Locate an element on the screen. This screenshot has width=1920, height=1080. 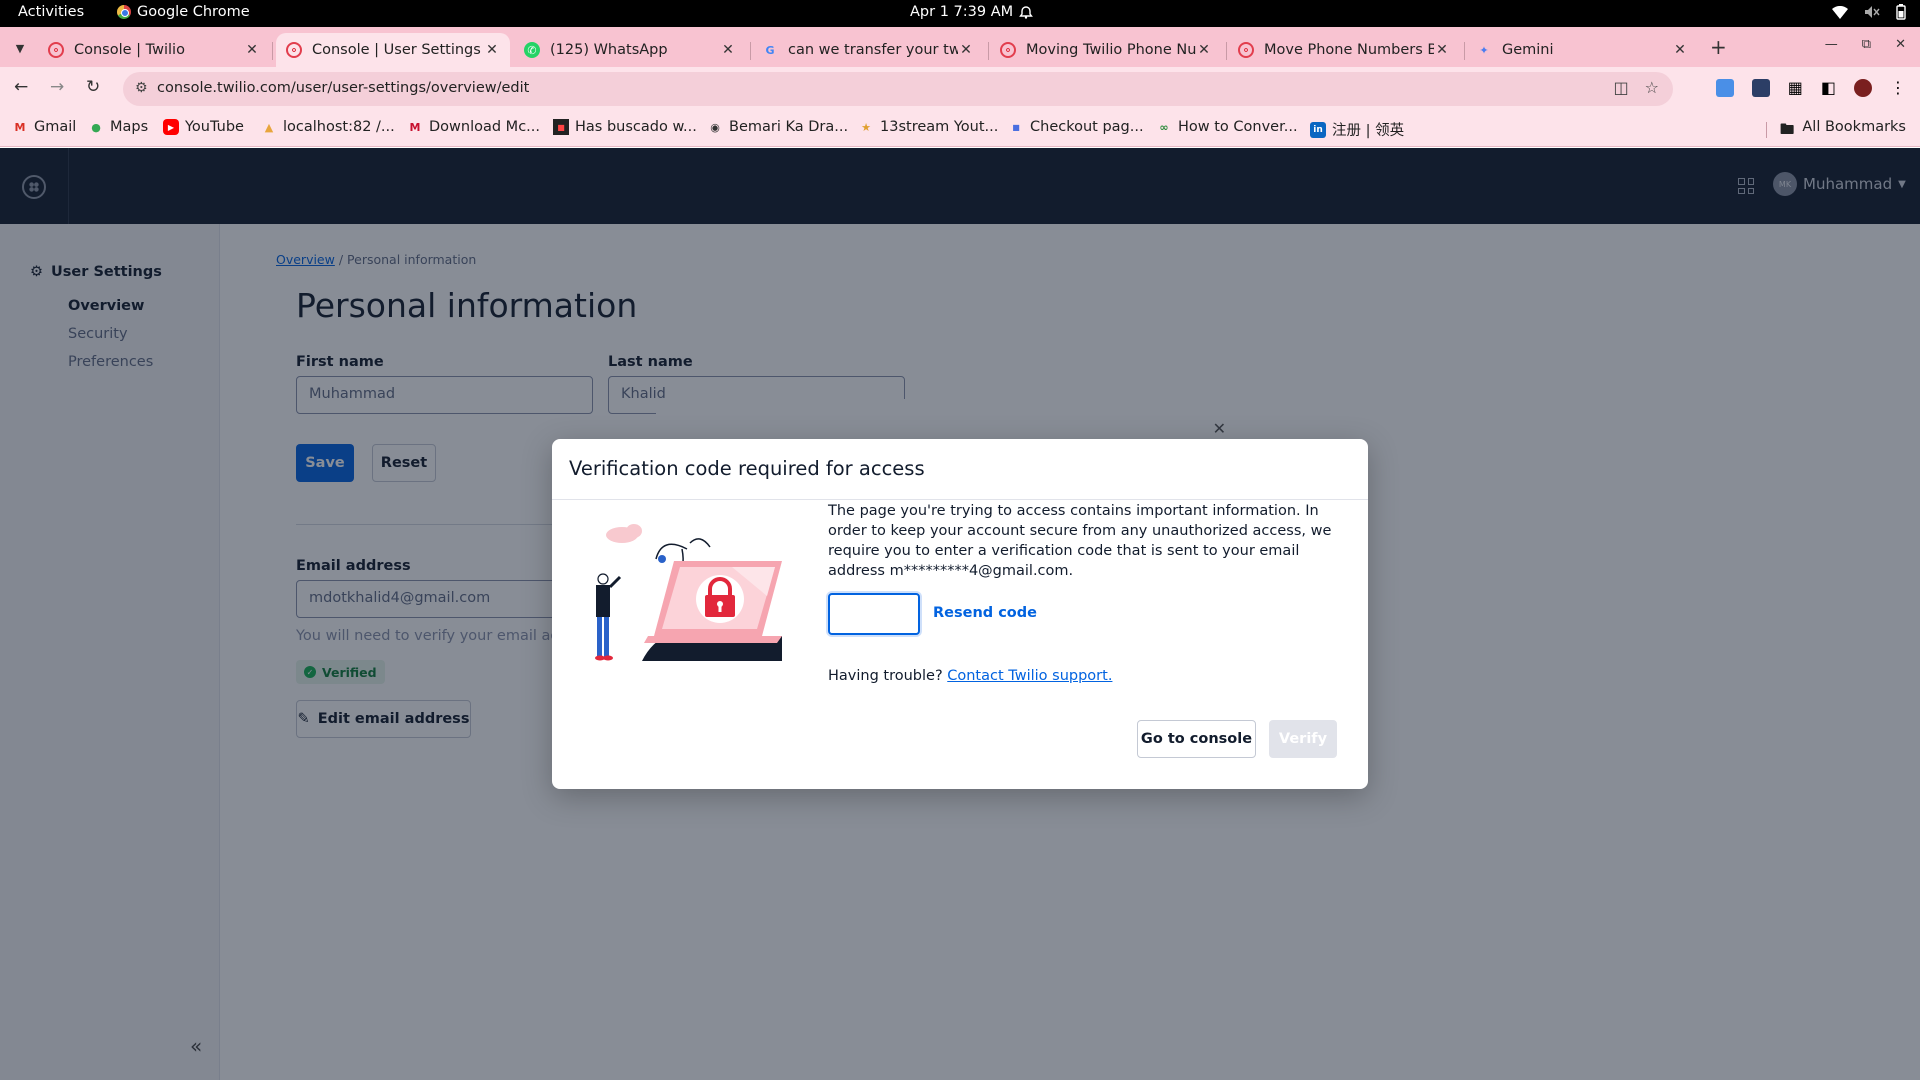
tab-move-numbers: Move Phone Numbers Be ✕ is located at coordinates (1344, 50).